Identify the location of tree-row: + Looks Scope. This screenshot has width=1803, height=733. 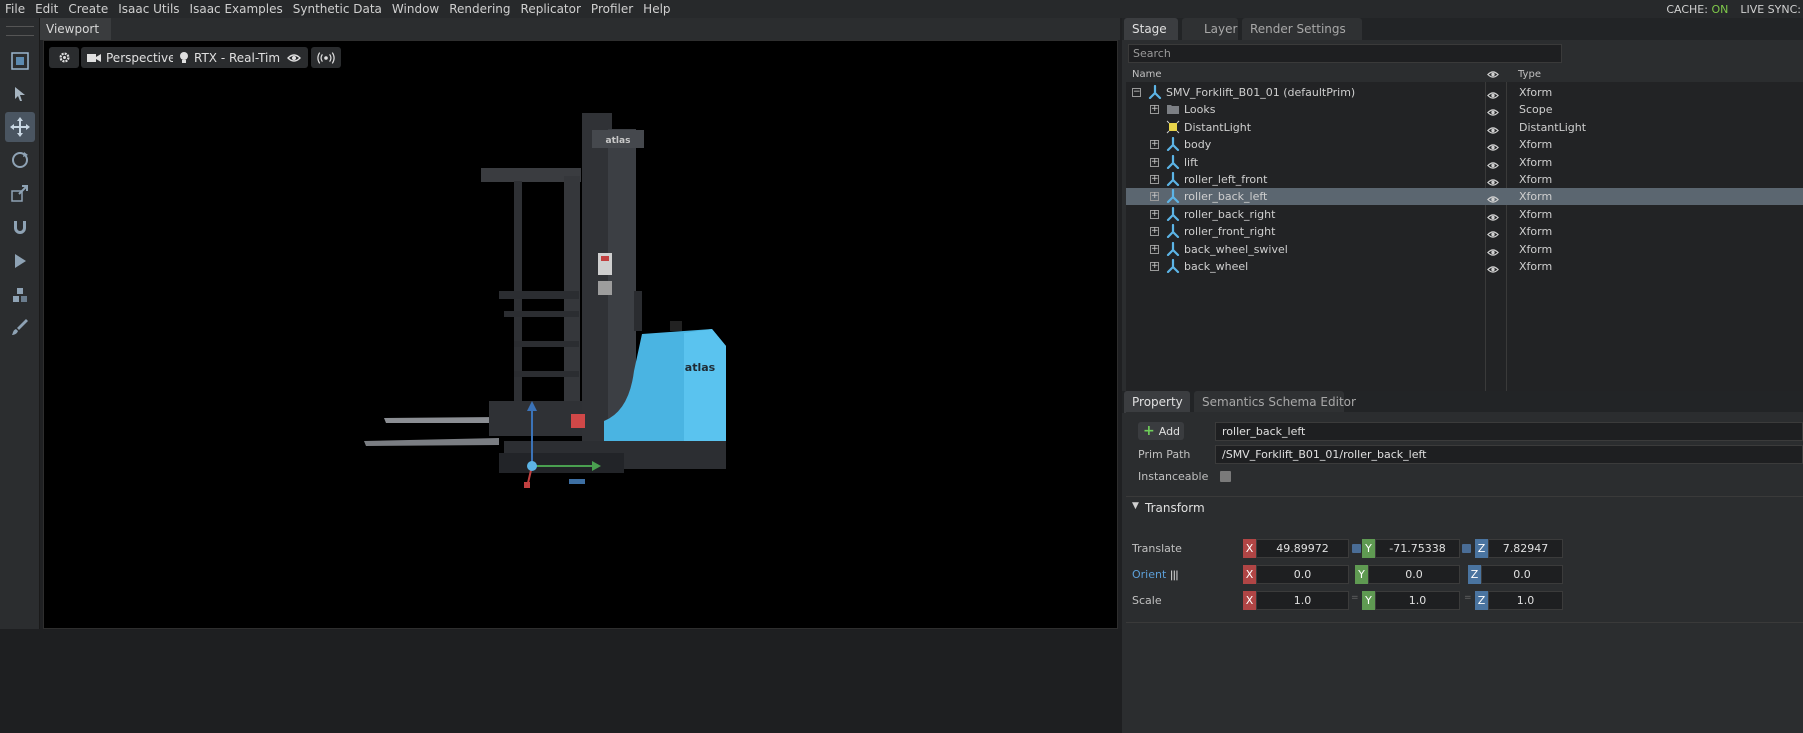
(1464, 109).